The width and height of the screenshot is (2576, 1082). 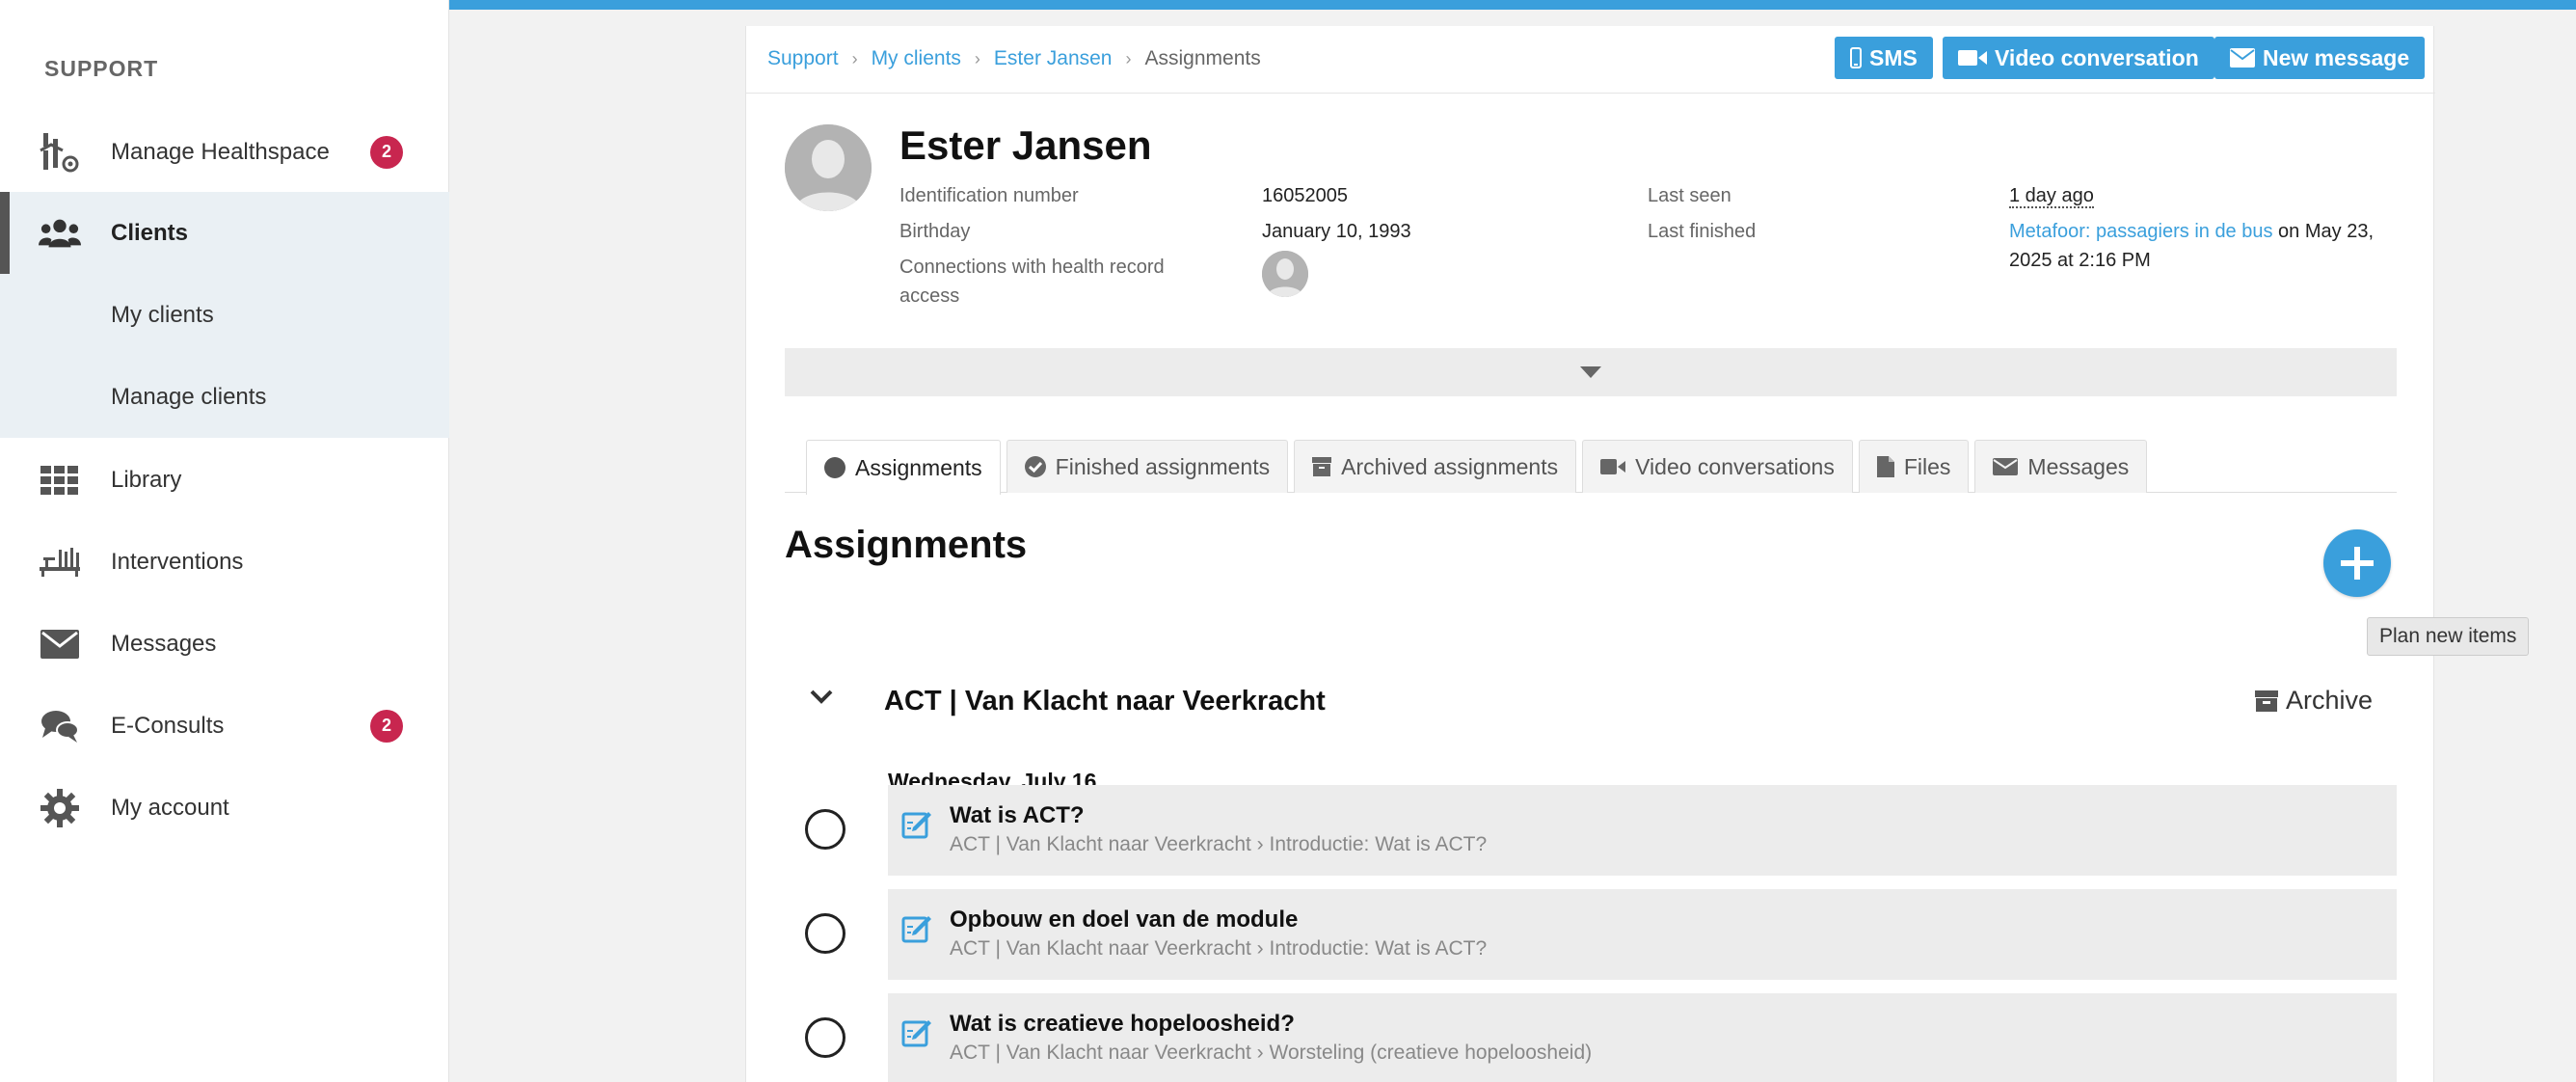 I want to click on last-seen-value: 1 day ago, so click(x=2051, y=195).